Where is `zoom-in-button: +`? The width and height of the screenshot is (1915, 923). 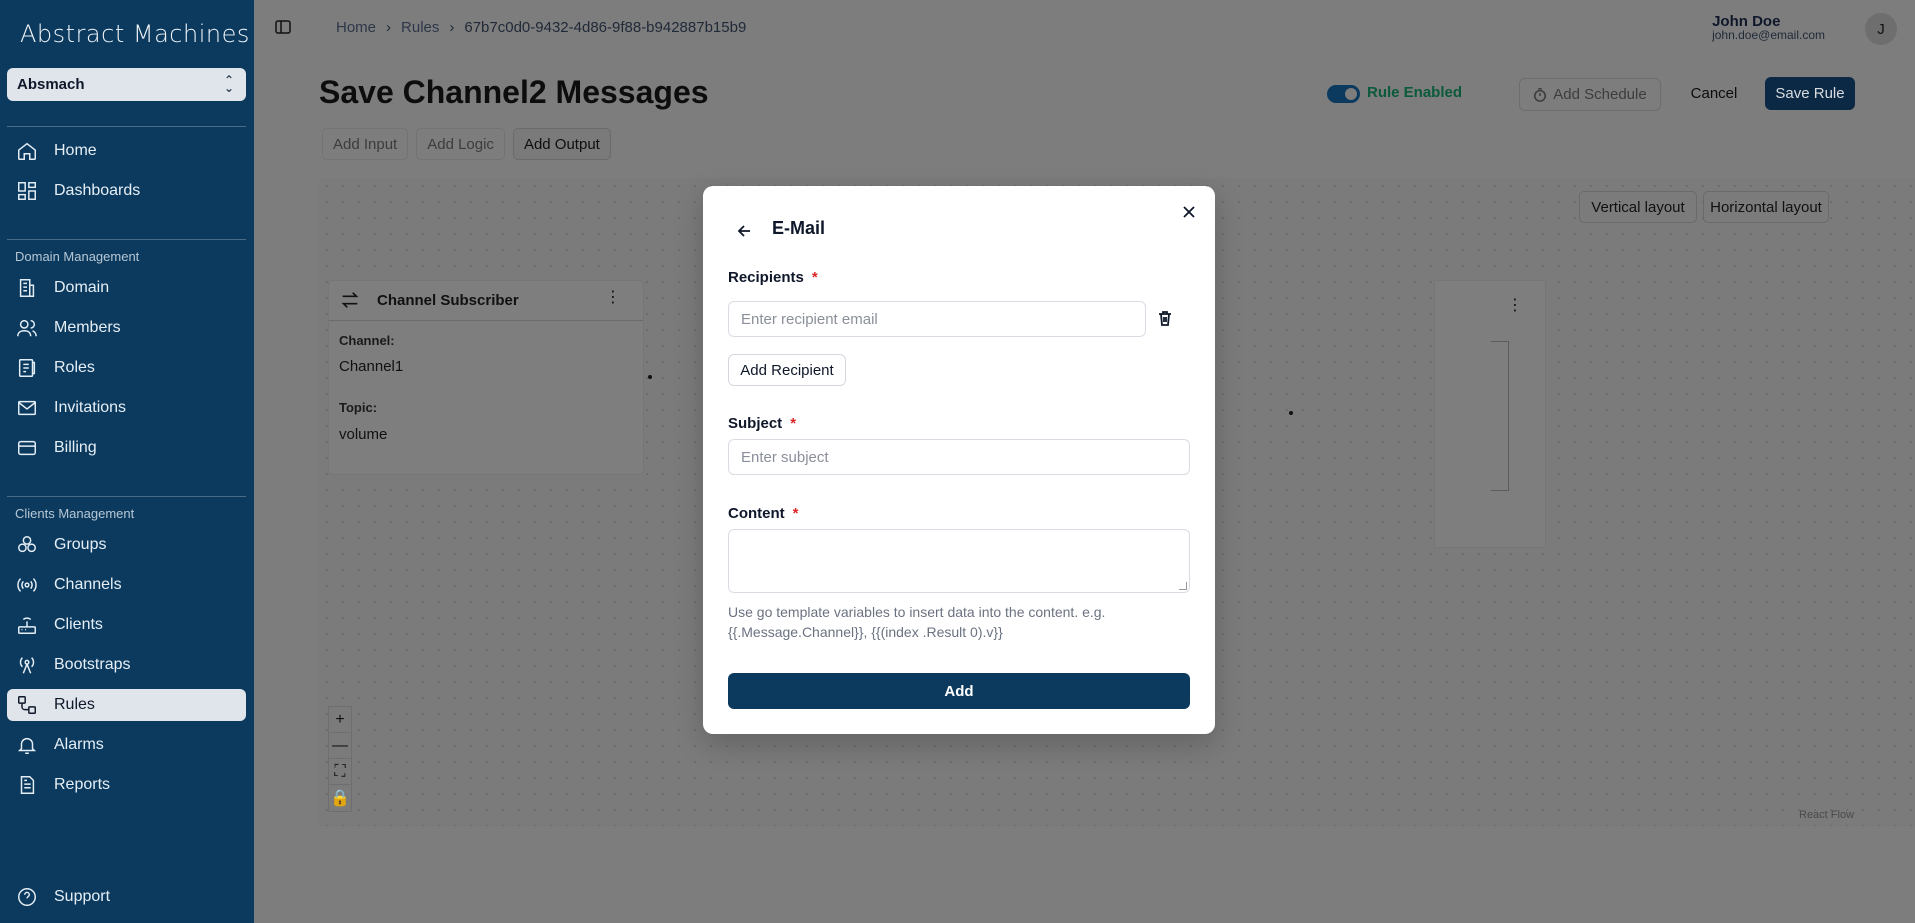 zoom-in-button: + is located at coordinates (340, 720).